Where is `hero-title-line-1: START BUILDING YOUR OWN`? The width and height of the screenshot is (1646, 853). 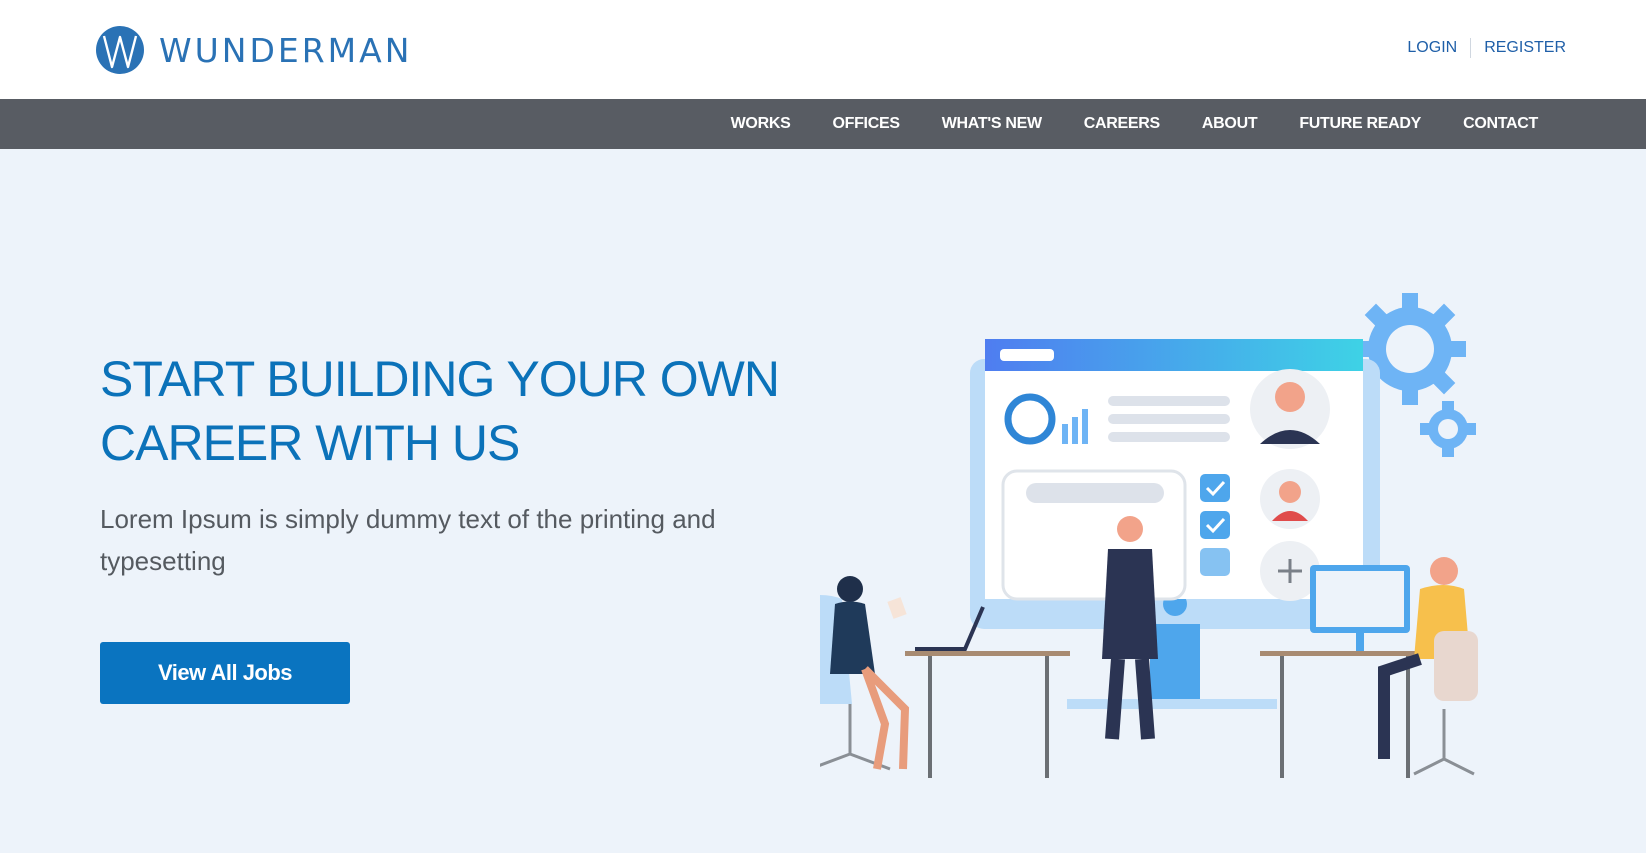
hero-title-line-1: START BUILDING YOUR OWN is located at coordinates (440, 379).